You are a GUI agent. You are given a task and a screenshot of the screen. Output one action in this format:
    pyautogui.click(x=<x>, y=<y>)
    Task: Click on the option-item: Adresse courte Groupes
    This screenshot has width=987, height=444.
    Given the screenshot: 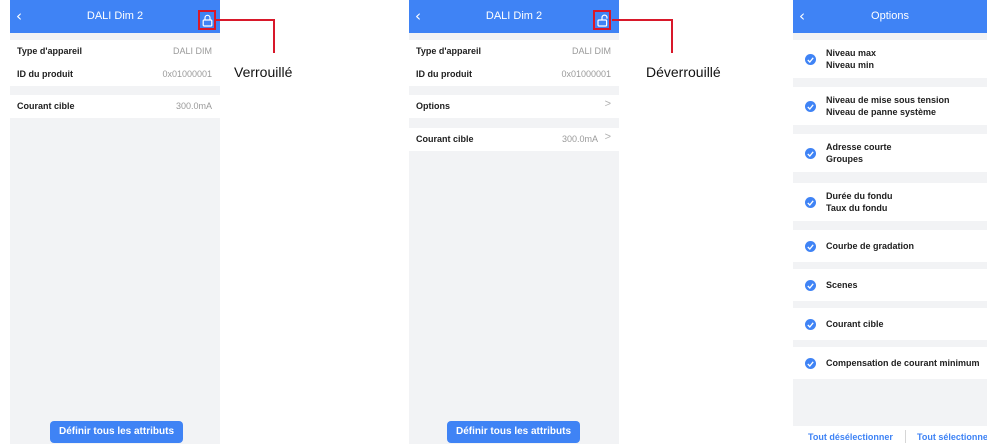 What is the action you would take?
    pyautogui.click(x=890, y=153)
    